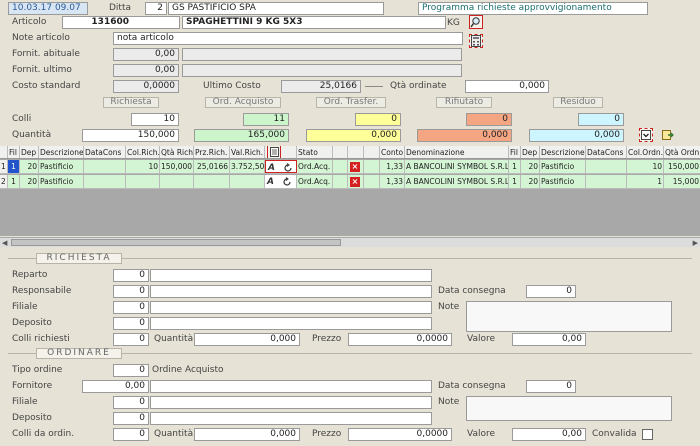 The image size is (700, 446). What do you see at coordinates (174, 434) in the screenshot?
I see `ordinare-quantita-label: Quantità` at bounding box center [174, 434].